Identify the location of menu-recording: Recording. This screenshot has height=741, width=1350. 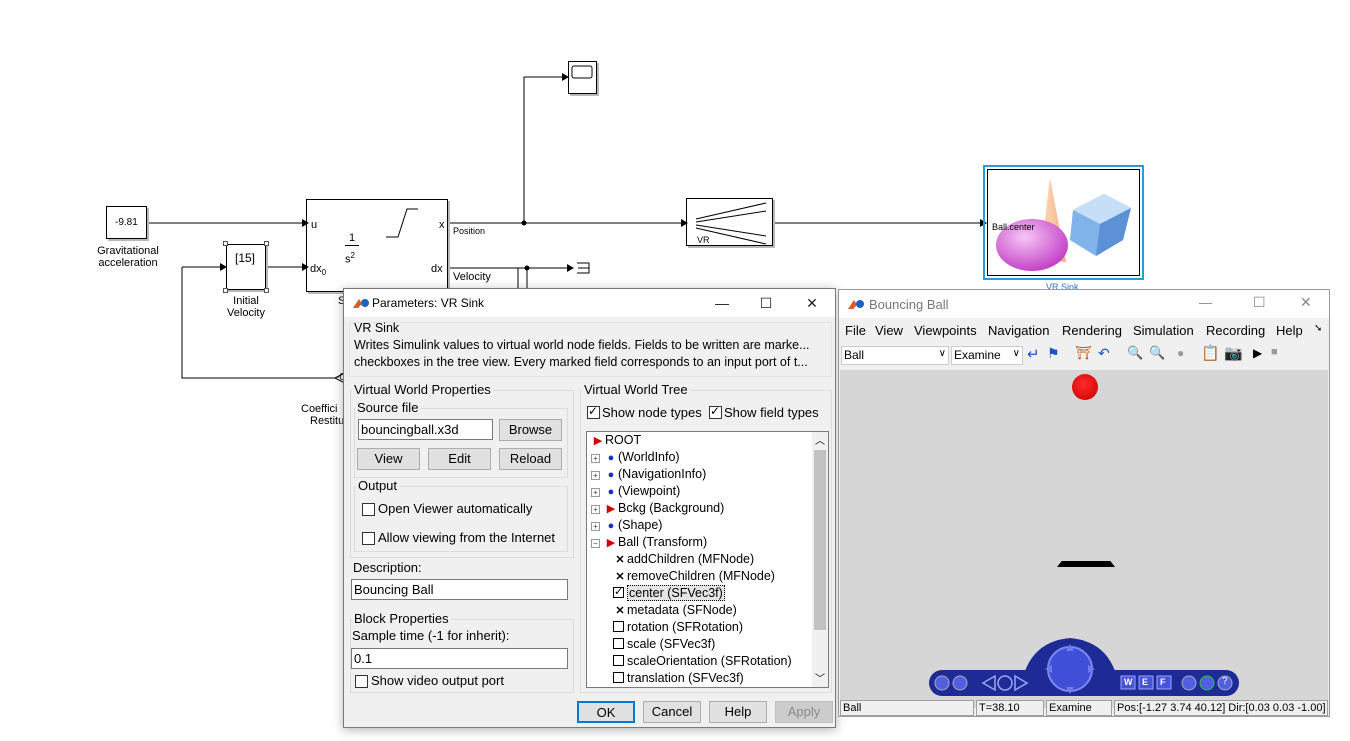
(1235, 330).